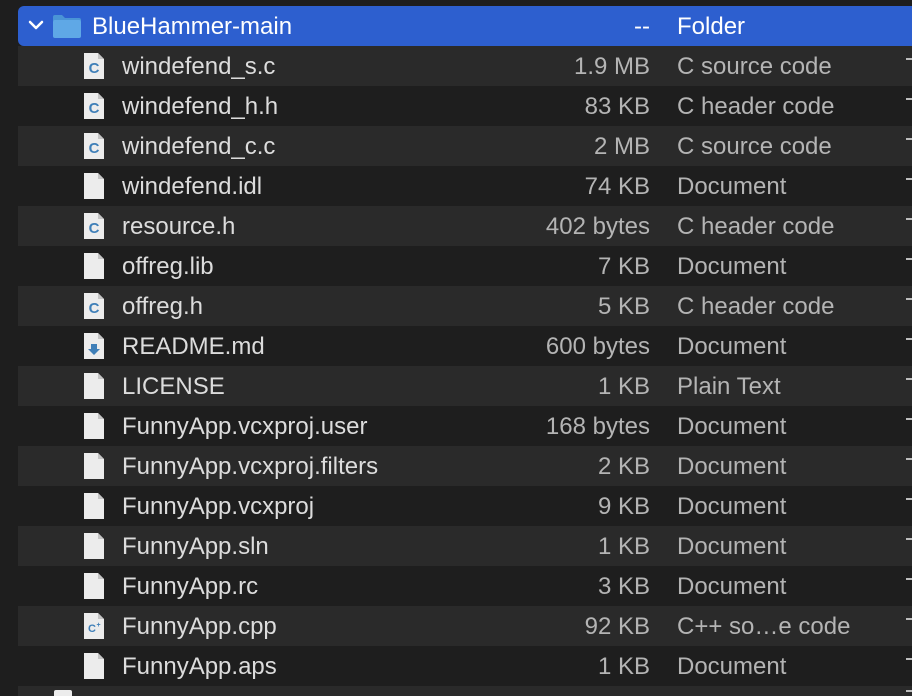 The height and width of the screenshot is (696, 912). Describe the element at coordinates (465, 266) in the screenshot. I see `file-row: offreg.lib 7 KB Document` at that location.